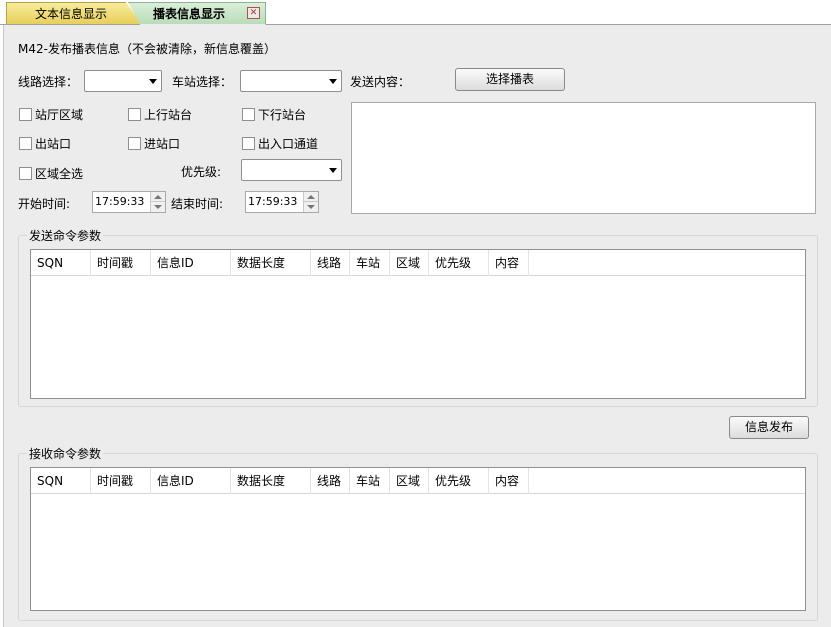  I want to click on checkbox-up-platform: 上行站台, so click(160, 114).